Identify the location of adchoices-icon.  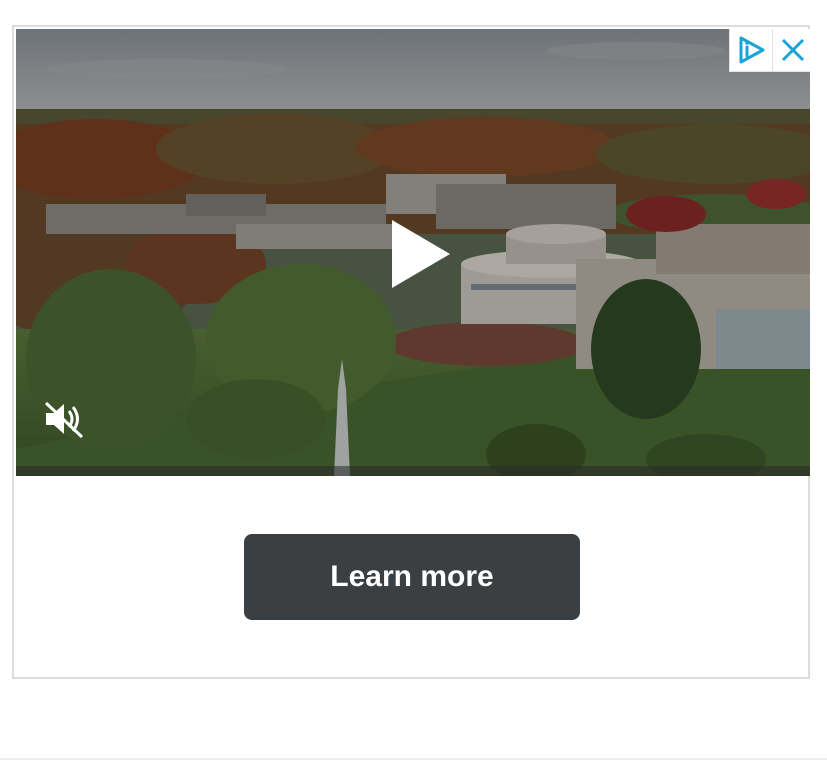
(752, 50).